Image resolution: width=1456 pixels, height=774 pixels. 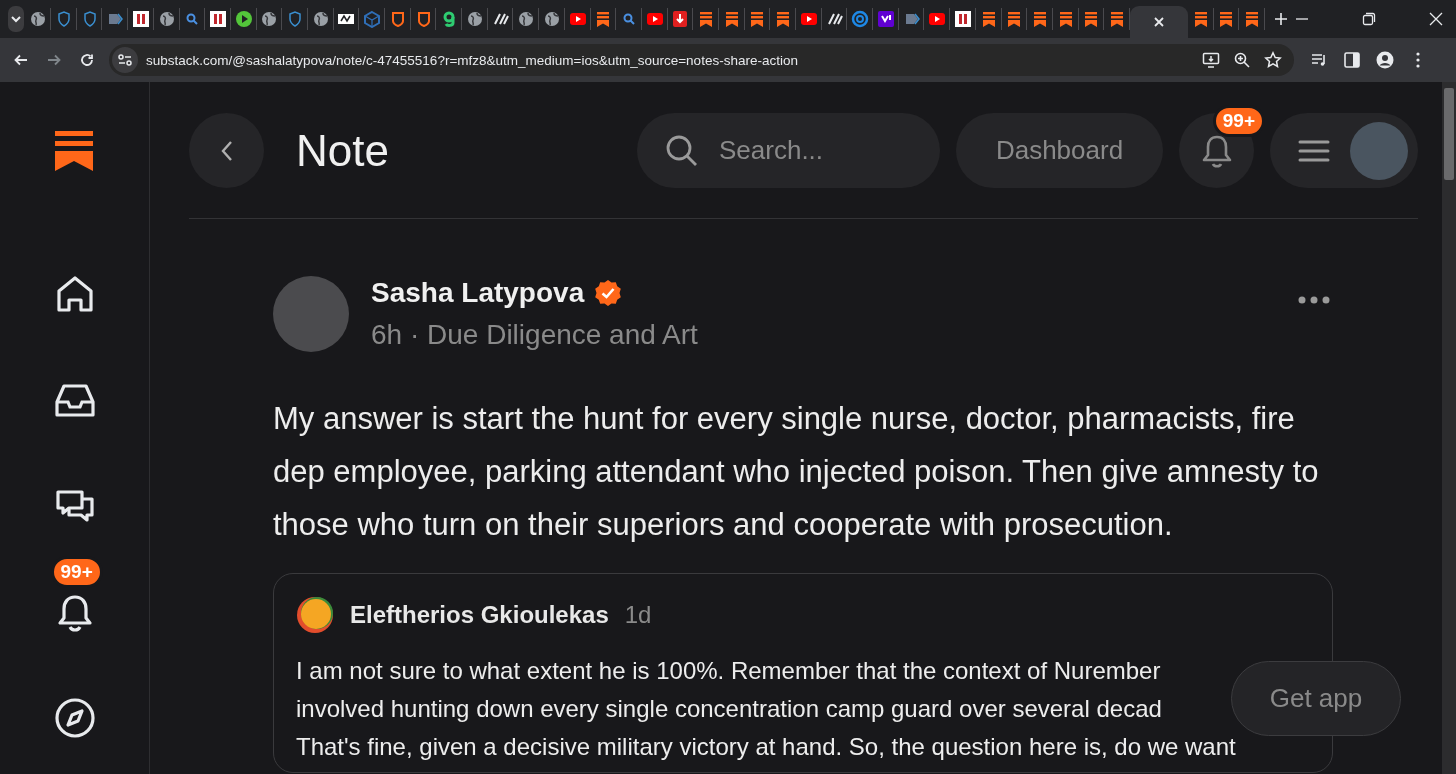 What do you see at coordinates (728, 671) in the screenshot?
I see `quoted-text-line: I am not sure to what extent he is 100%. Remember that the context of Nurember` at bounding box center [728, 671].